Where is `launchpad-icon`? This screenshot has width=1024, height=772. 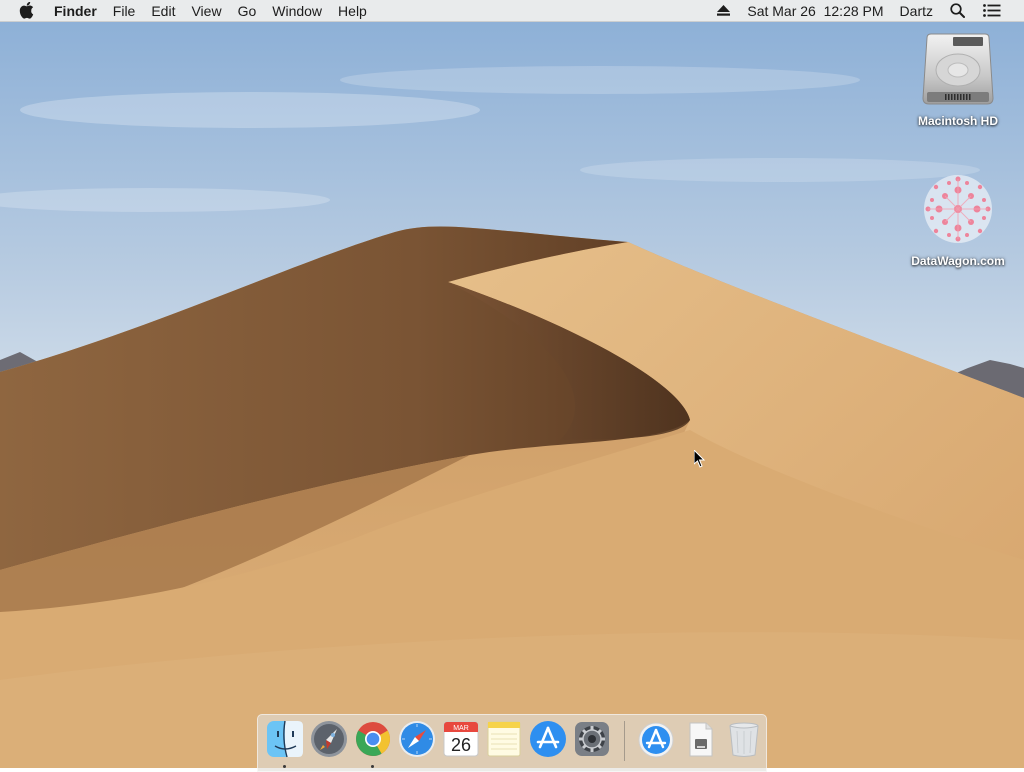
launchpad-icon is located at coordinates (328, 739).